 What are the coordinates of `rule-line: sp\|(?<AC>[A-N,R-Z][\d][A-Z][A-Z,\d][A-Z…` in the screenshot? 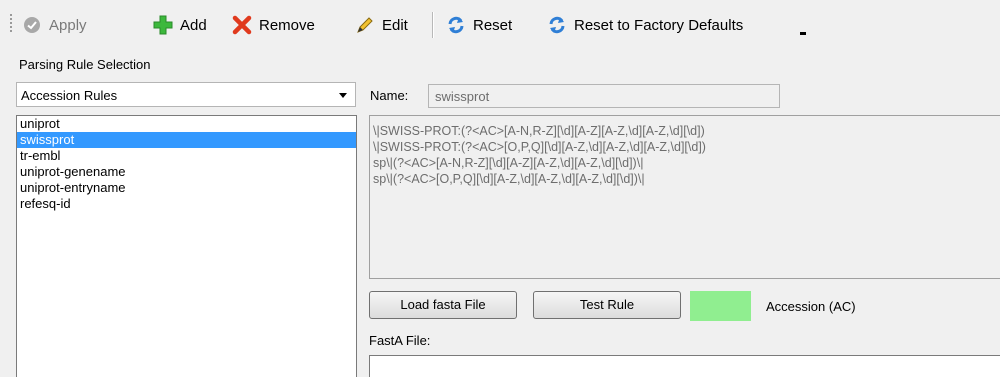 It's located at (508, 163).